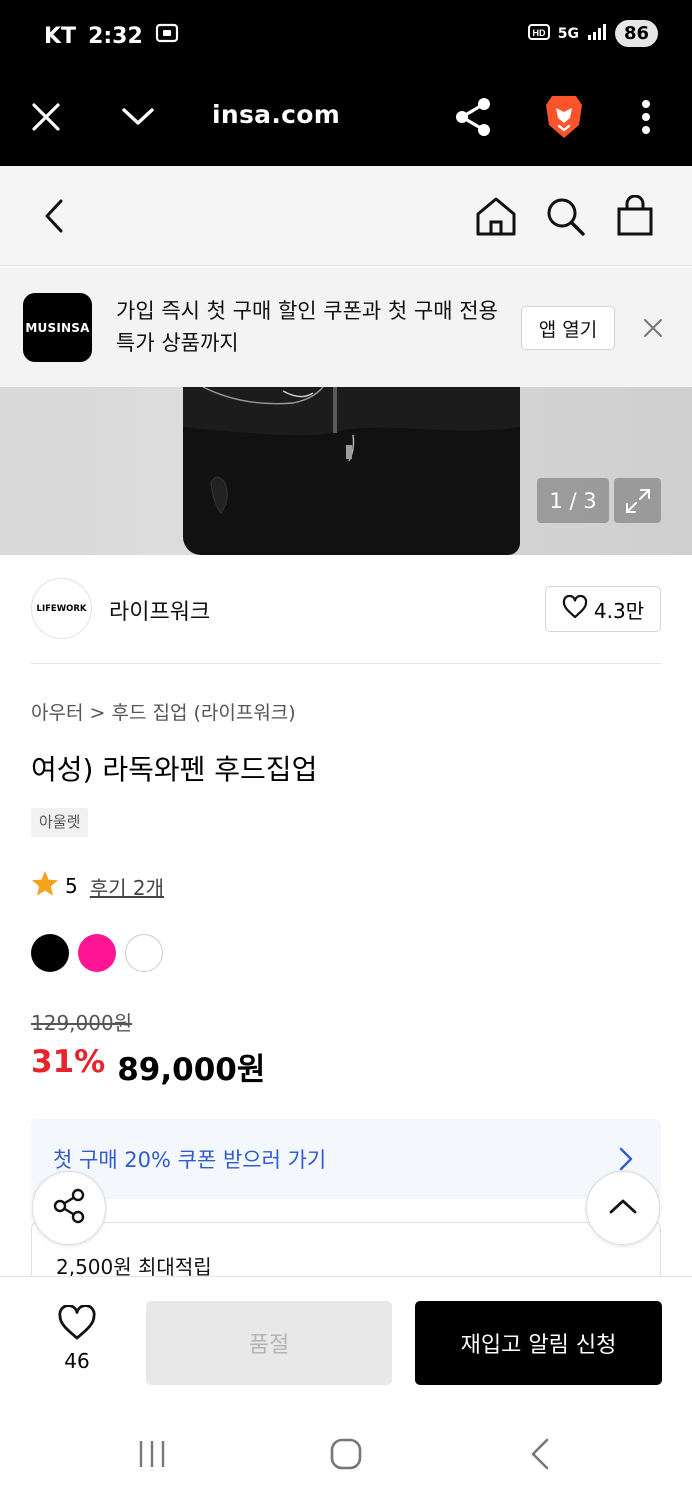  What do you see at coordinates (174, 769) in the screenshot?
I see `product-title: 여성) 라독와펜 후드집업` at bounding box center [174, 769].